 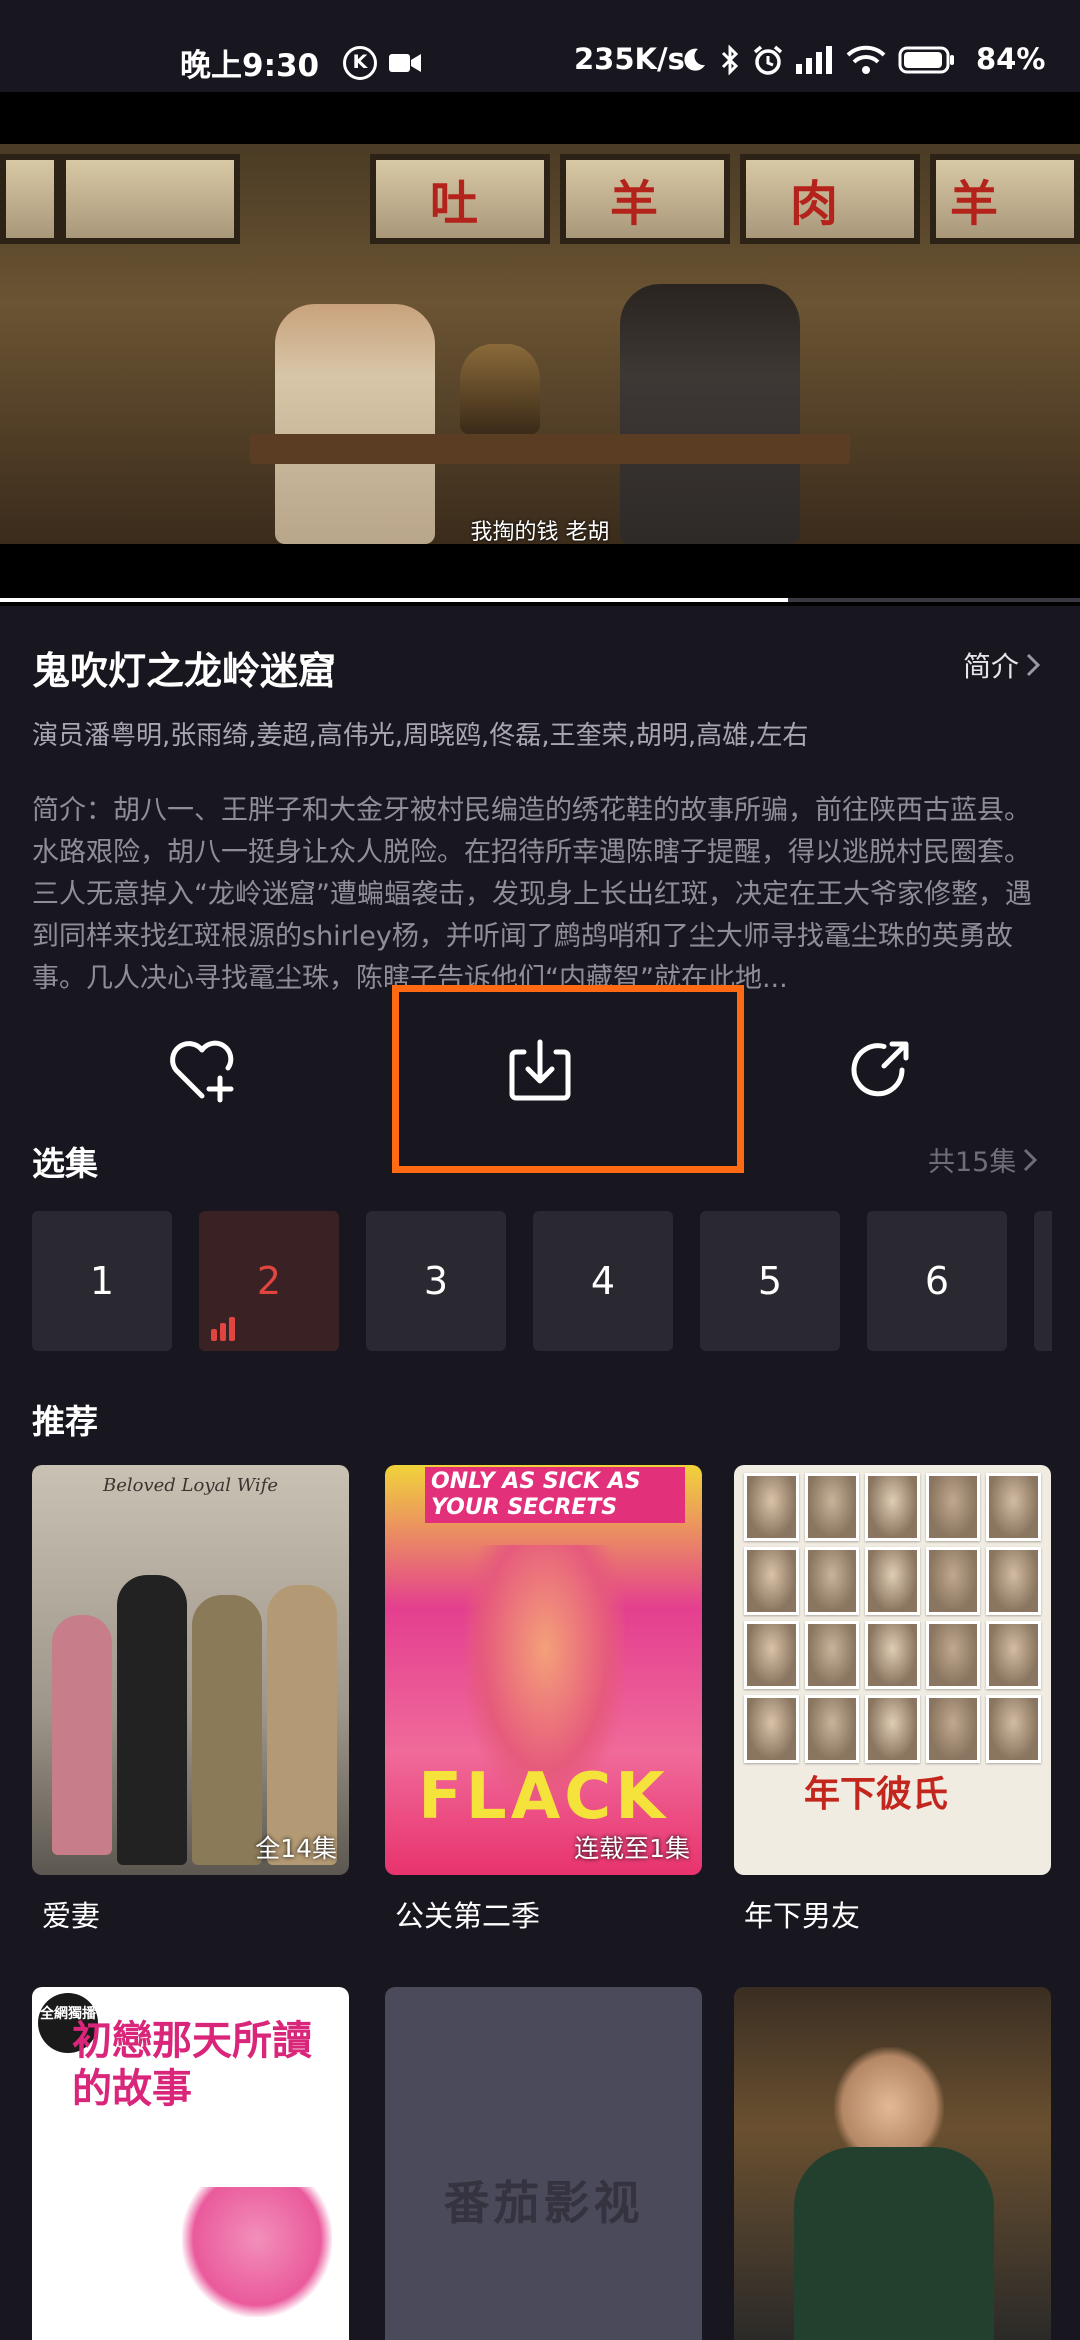 I want to click on download-highlight-box, so click(x=568, y=1079).